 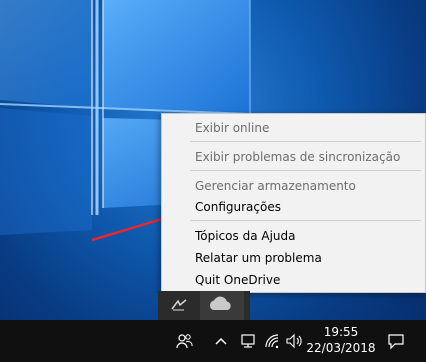 What do you see at coordinates (396, 341) in the screenshot?
I see `action-center-icon` at bounding box center [396, 341].